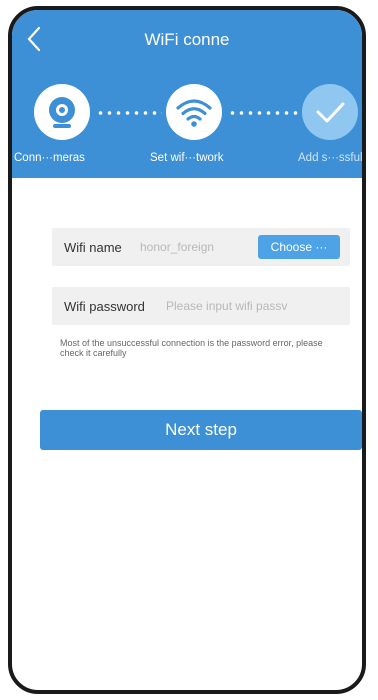  Describe the element at coordinates (104, 306) in the screenshot. I see `wifi-password-label: Wifi password` at that location.